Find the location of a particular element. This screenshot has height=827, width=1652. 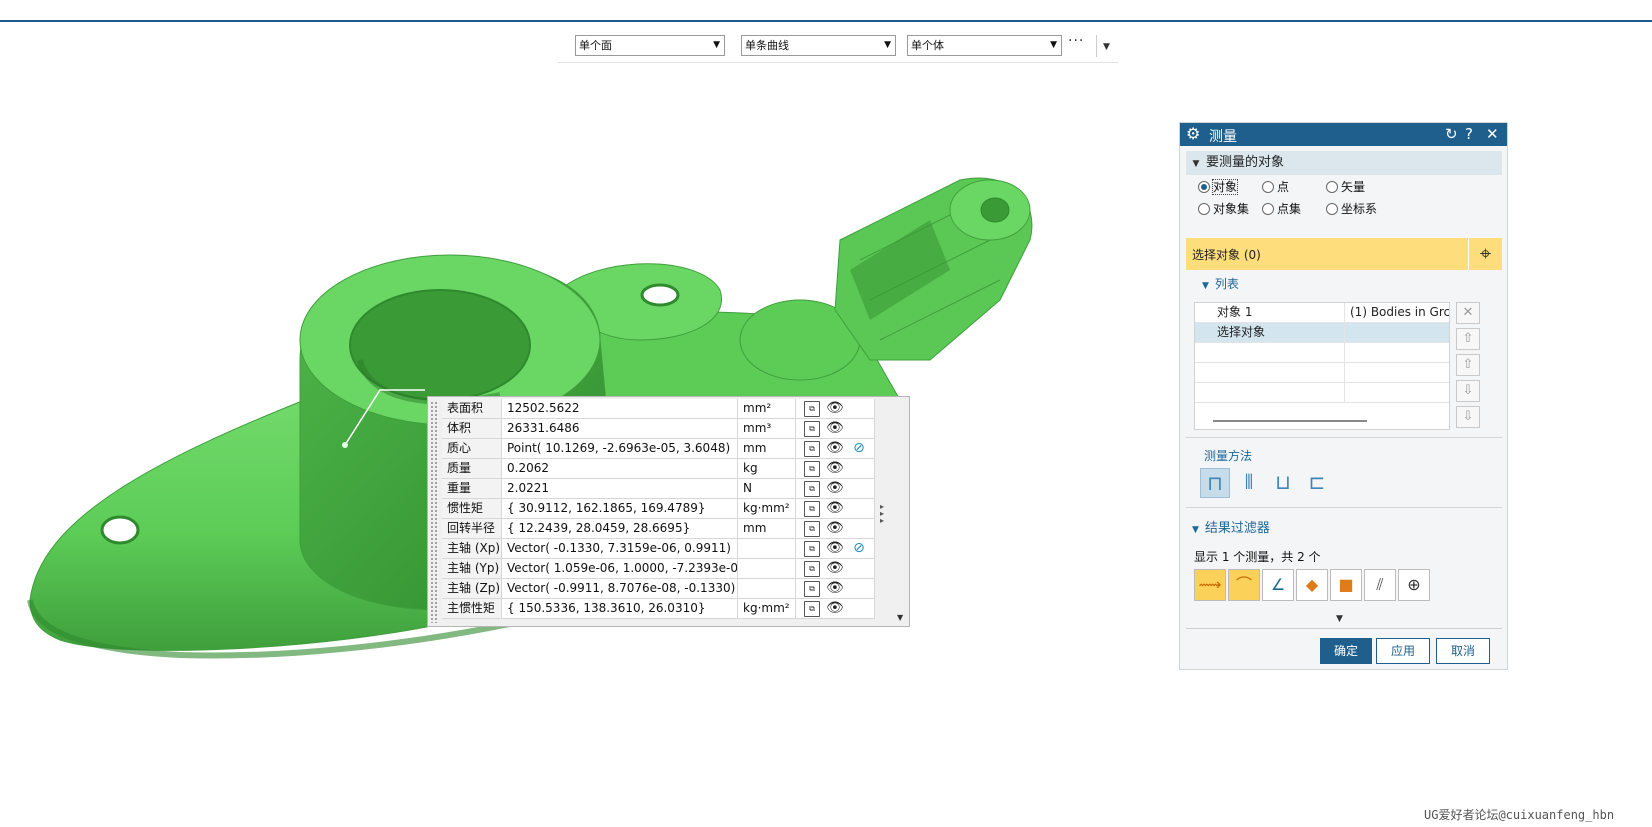

result-filter-header: ▼ 结果过滤器 is located at coordinates (1231, 526).